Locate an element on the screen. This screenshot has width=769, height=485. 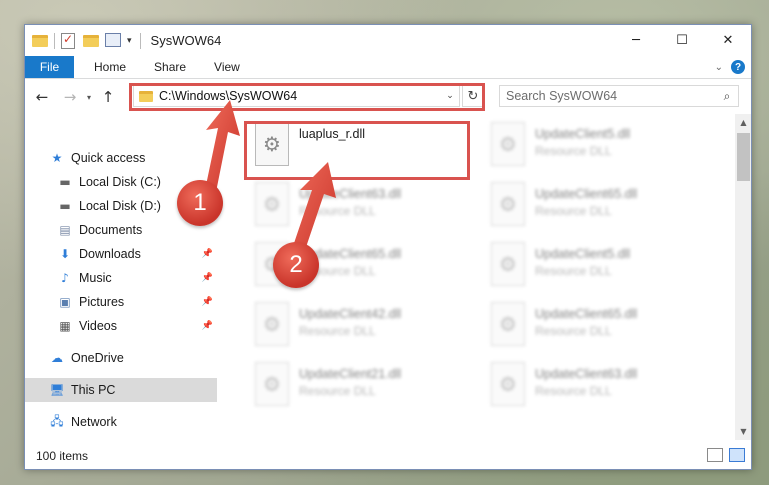
large-icons-view-icon is located at coordinates (737, 455).